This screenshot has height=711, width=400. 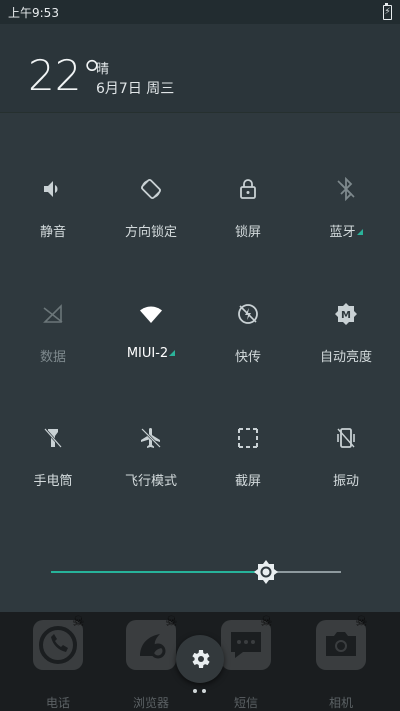 What do you see at coordinates (200, 68) in the screenshot?
I see `notification-header: 22° 晴 6月7日 周三` at bounding box center [200, 68].